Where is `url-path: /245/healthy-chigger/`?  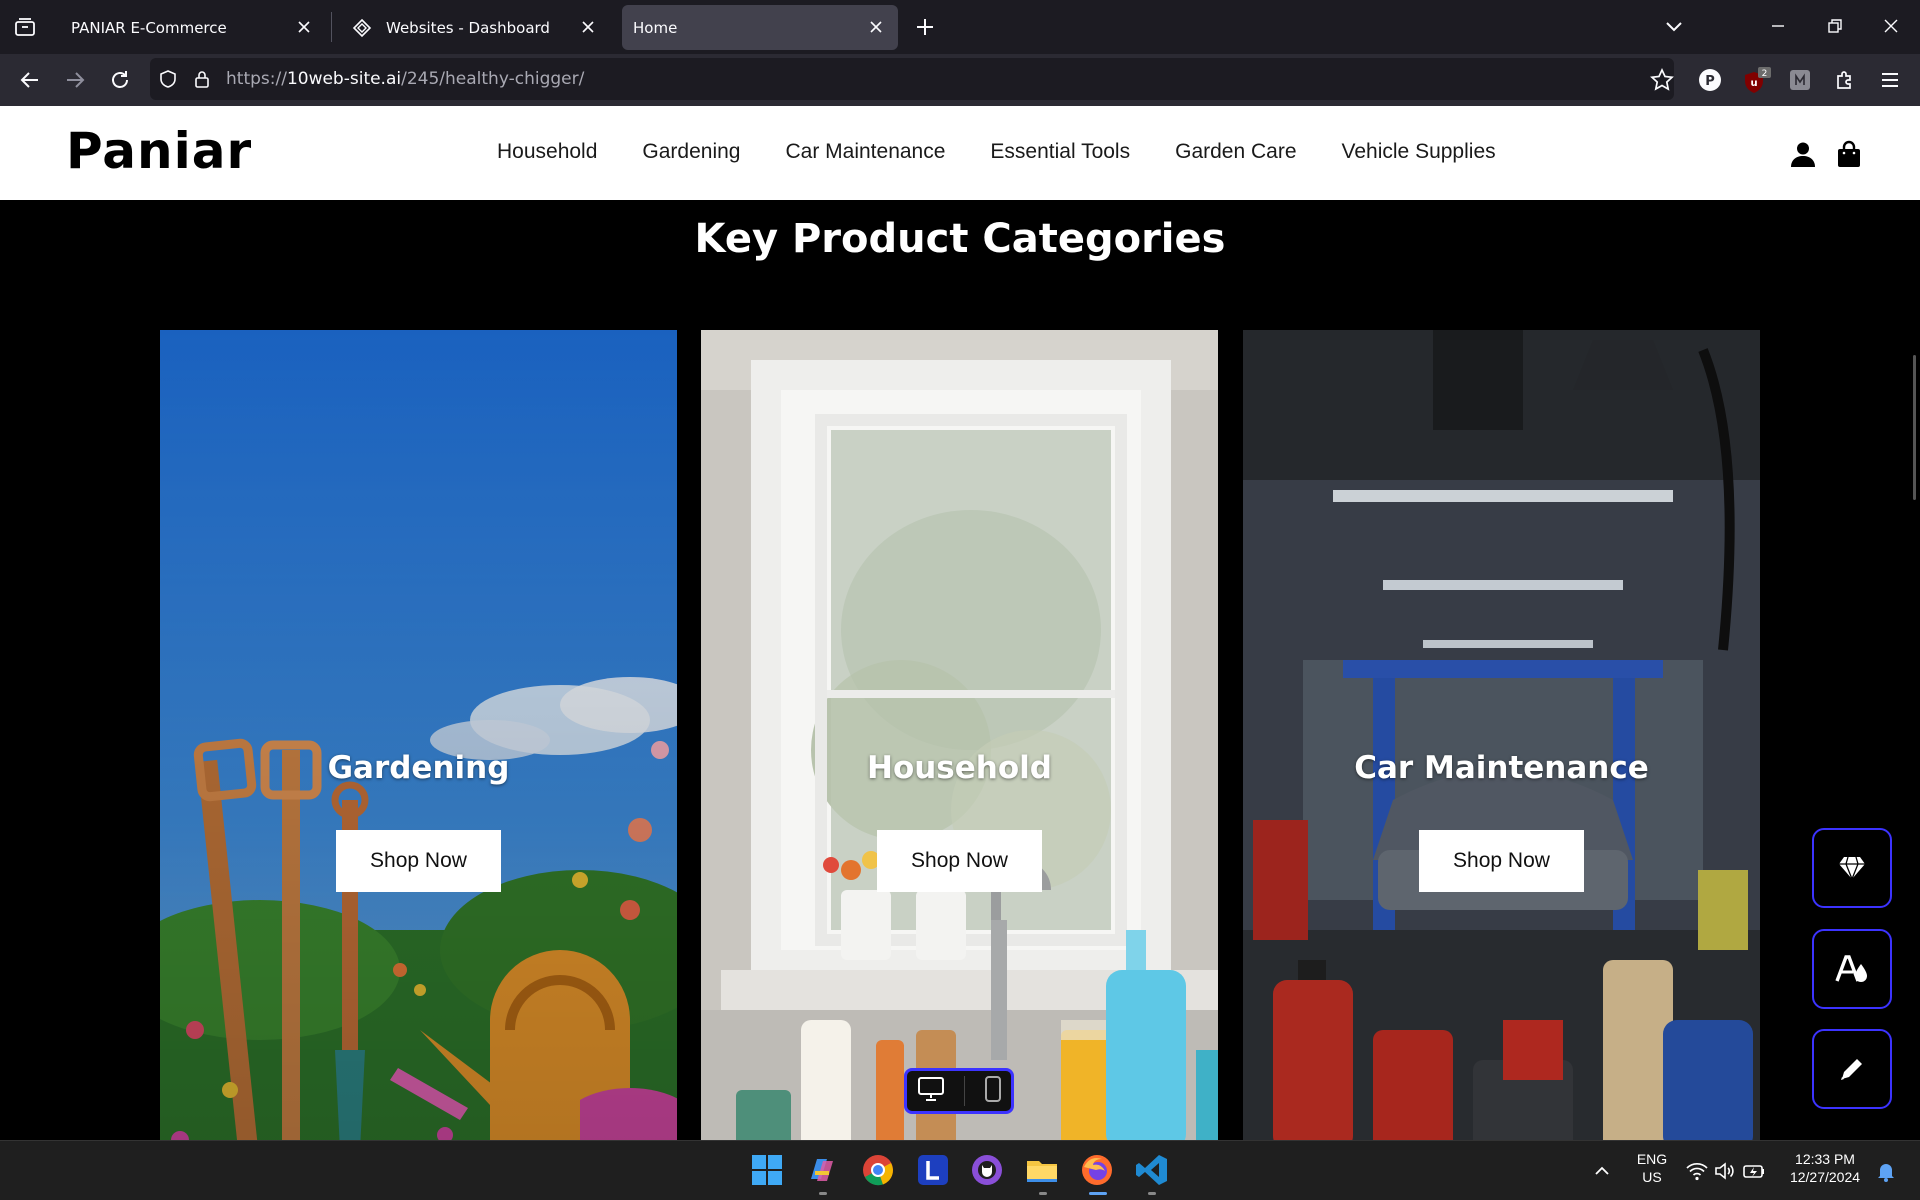
url-path: /245/healthy-chigger/ is located at coordinates (493, 79).